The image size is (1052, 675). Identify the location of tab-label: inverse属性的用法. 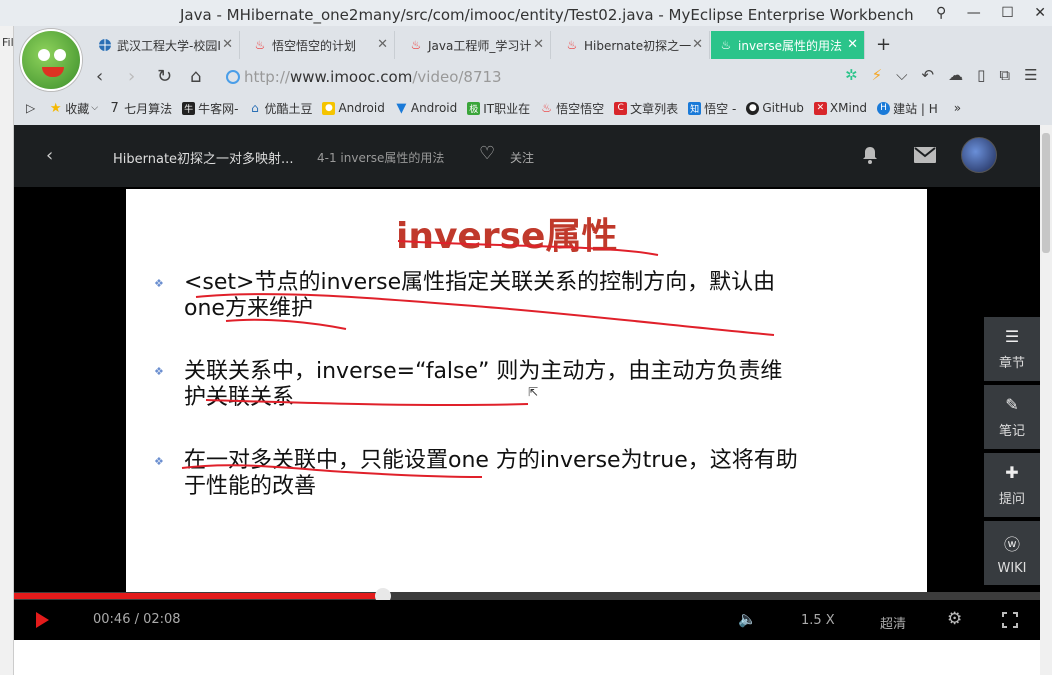
(790, 45).